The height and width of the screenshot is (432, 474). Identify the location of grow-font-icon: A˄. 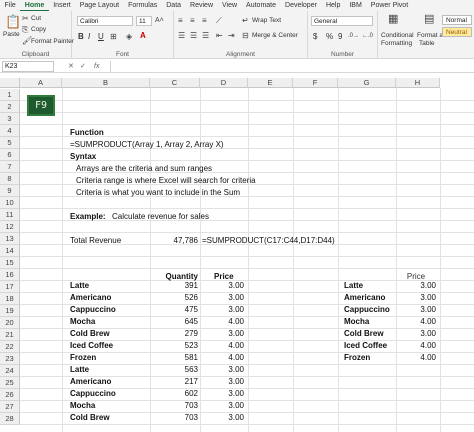
(159, 20).